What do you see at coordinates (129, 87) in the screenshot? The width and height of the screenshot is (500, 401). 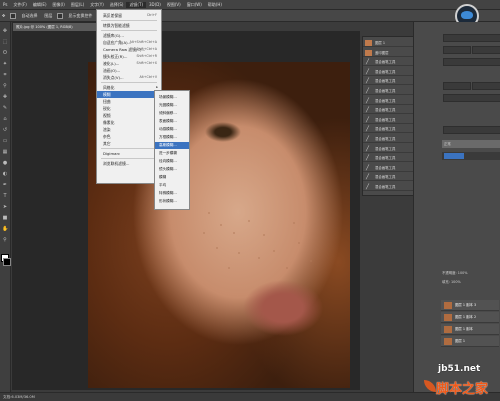 I see `filter-menu-item: 风格化 ▸` at bounding box center [129, 87].